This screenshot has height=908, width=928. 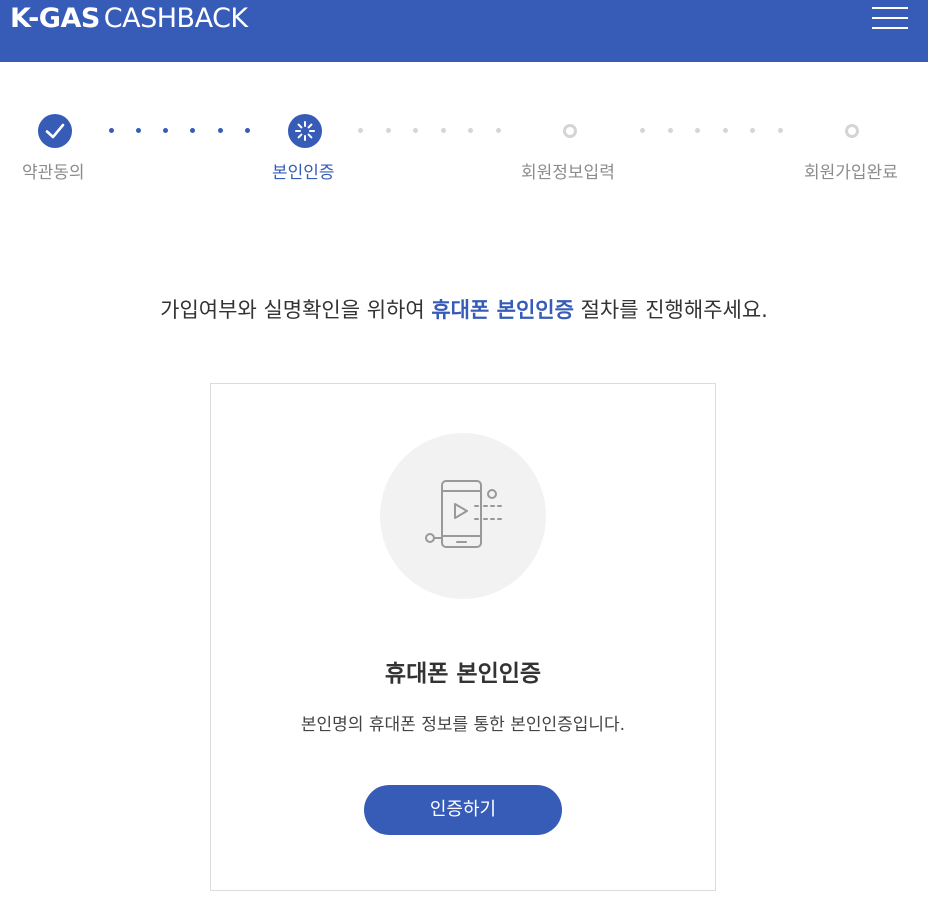 What do you see at coordinates (568, 173) in the screenshot?
I see `step-label-member-info: 회원정보입력` at bounding box center [568, 173].